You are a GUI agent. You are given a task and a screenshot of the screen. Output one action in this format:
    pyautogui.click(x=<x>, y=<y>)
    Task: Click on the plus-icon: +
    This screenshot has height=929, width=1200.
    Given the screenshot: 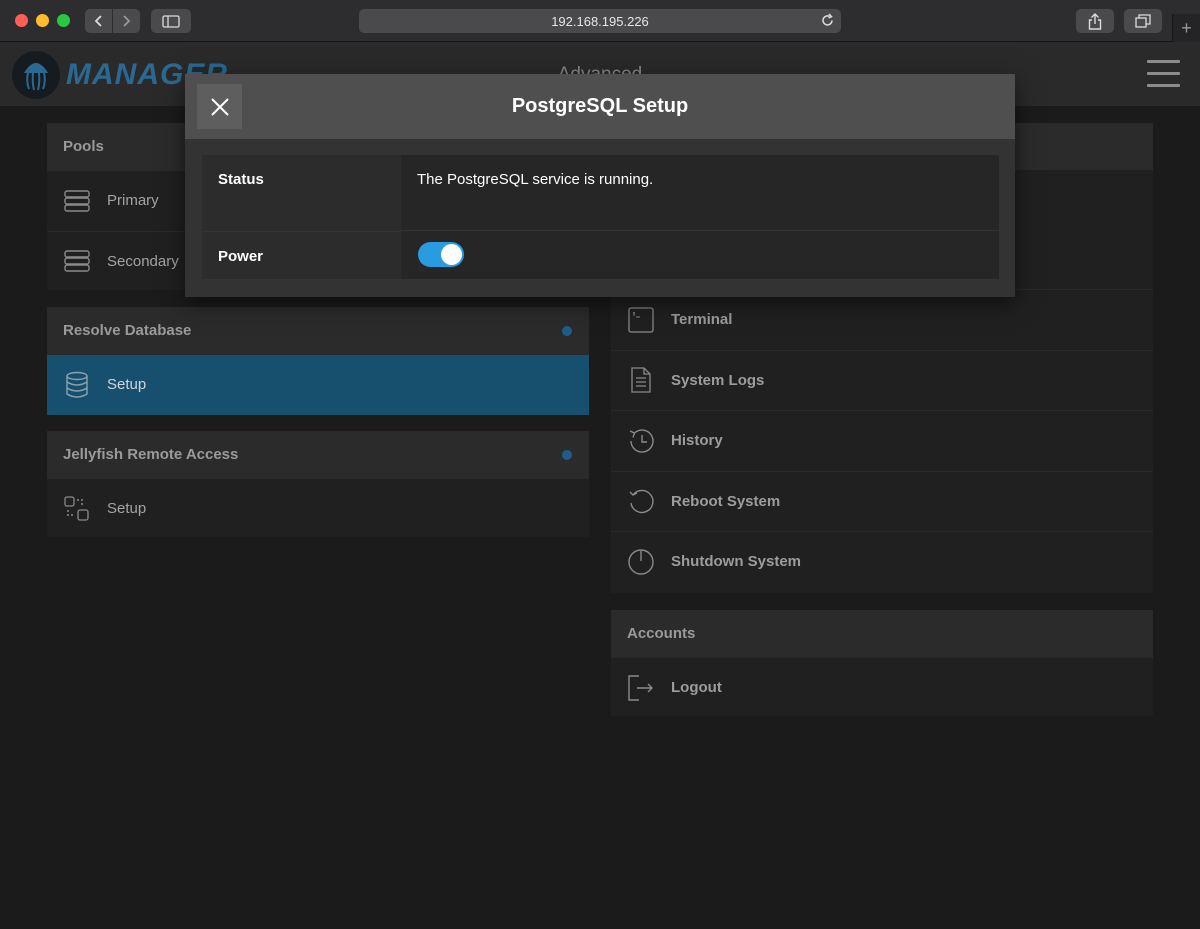 What is the action you would take?
    pyautogui.click(x=1186, y=27)
    